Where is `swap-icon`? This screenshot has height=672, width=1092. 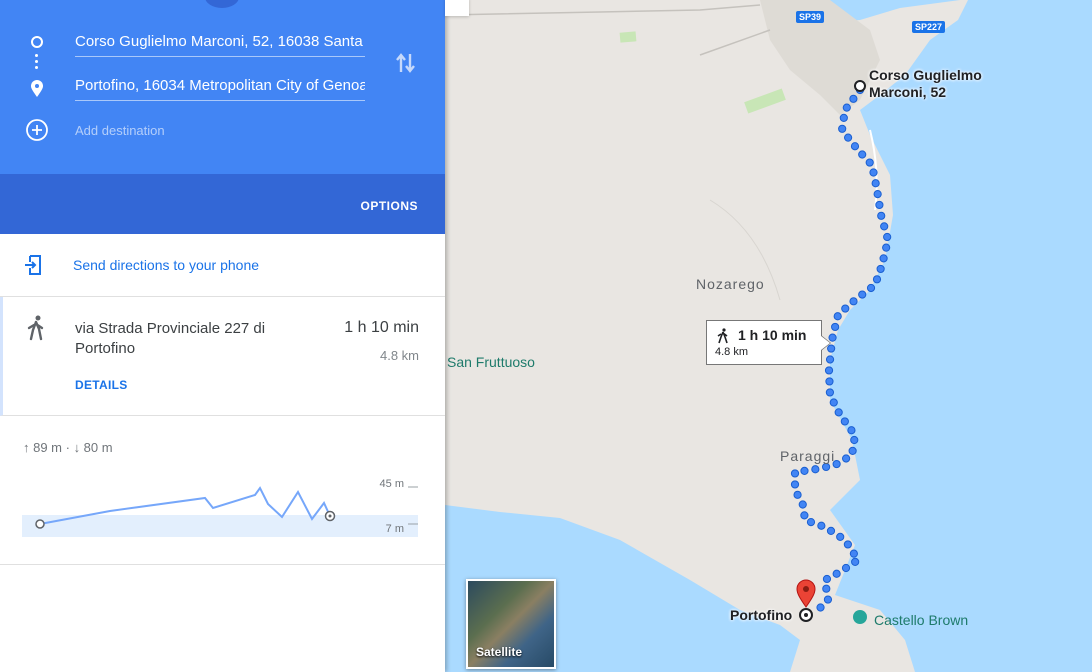 swap-icon is located at coordinates (406, 63).